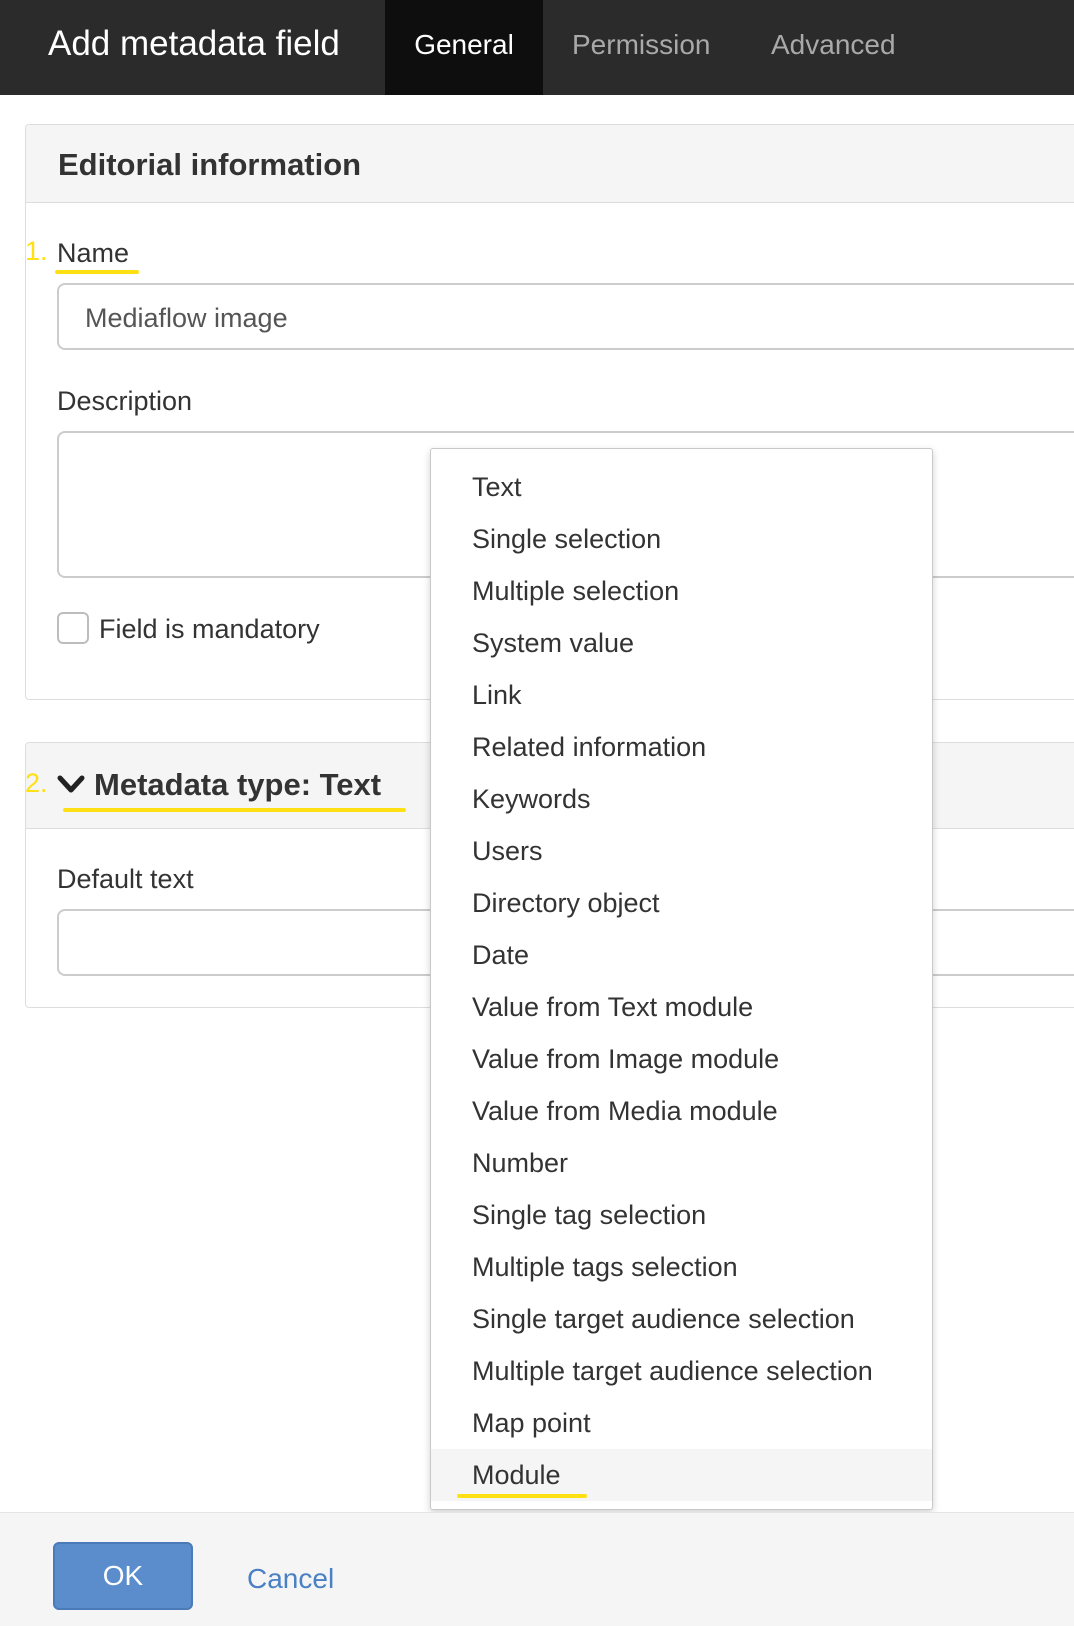  Describe the element at coordinates (464, 47) in the screenshot. I see `tab-general: General` at that location.